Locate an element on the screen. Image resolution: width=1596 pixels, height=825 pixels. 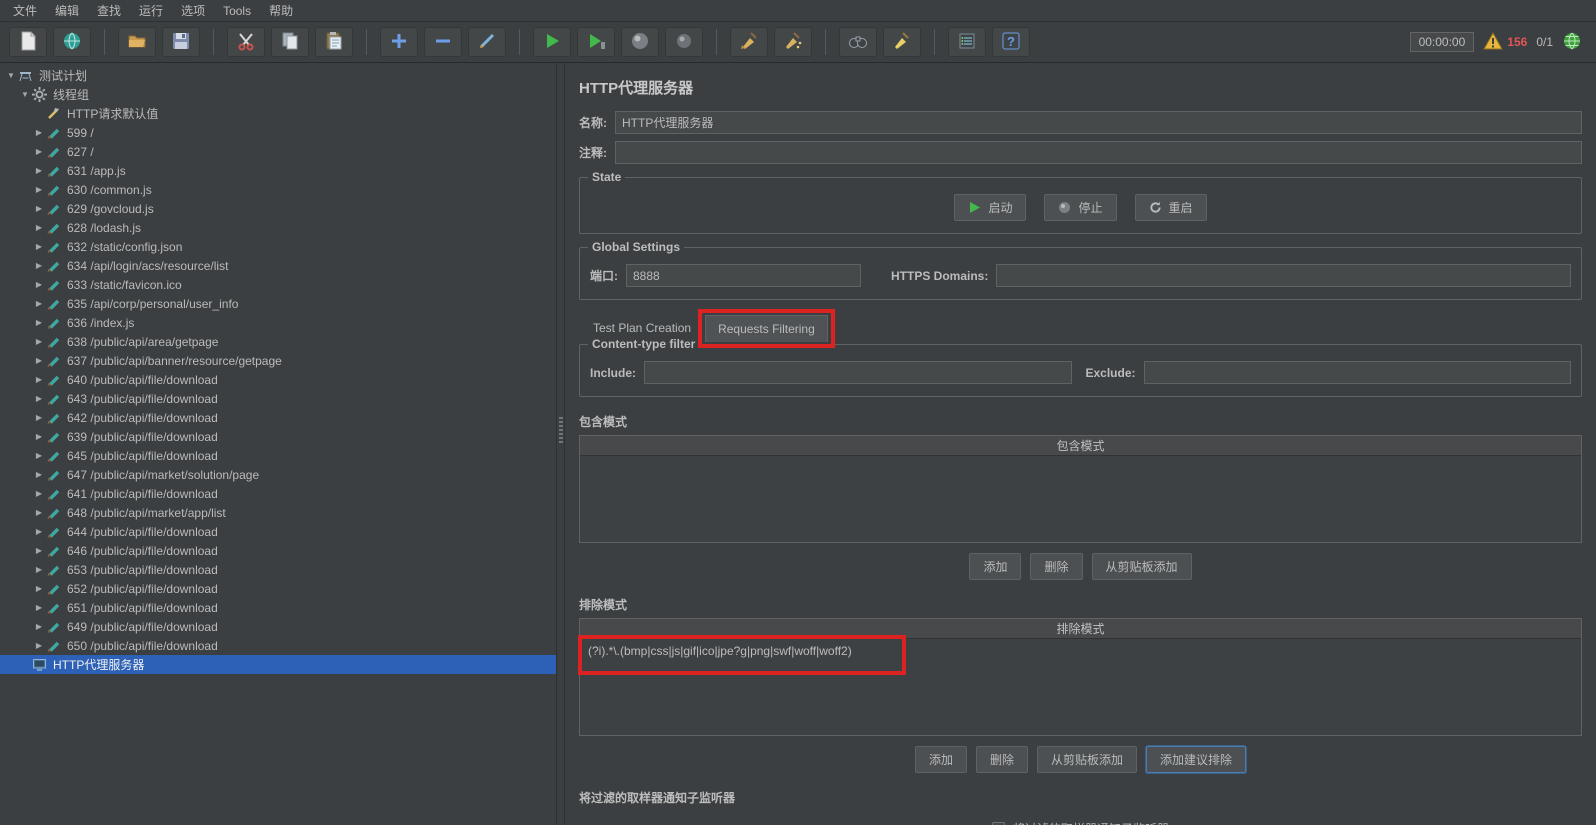
tab-requests-filtering: Requests Filtering is located at coordinates (766, 328).